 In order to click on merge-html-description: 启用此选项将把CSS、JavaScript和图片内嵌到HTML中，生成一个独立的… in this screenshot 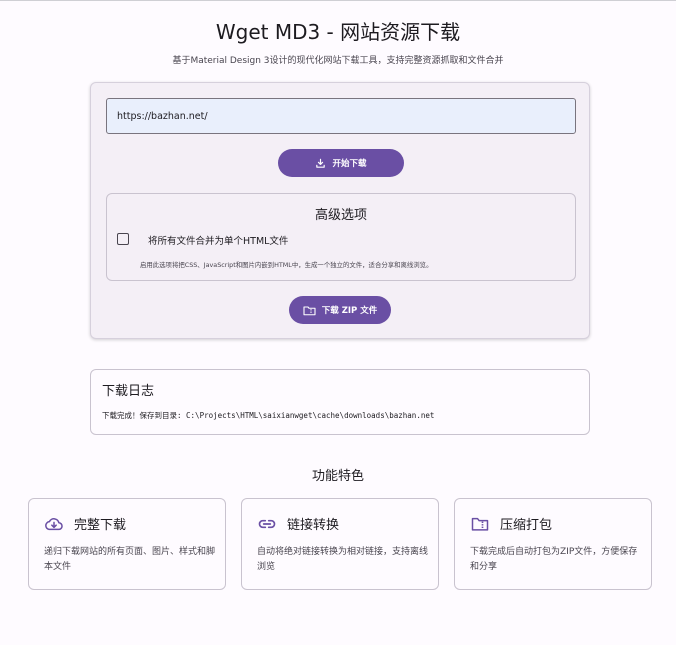, I will do `click(286, 265)`.